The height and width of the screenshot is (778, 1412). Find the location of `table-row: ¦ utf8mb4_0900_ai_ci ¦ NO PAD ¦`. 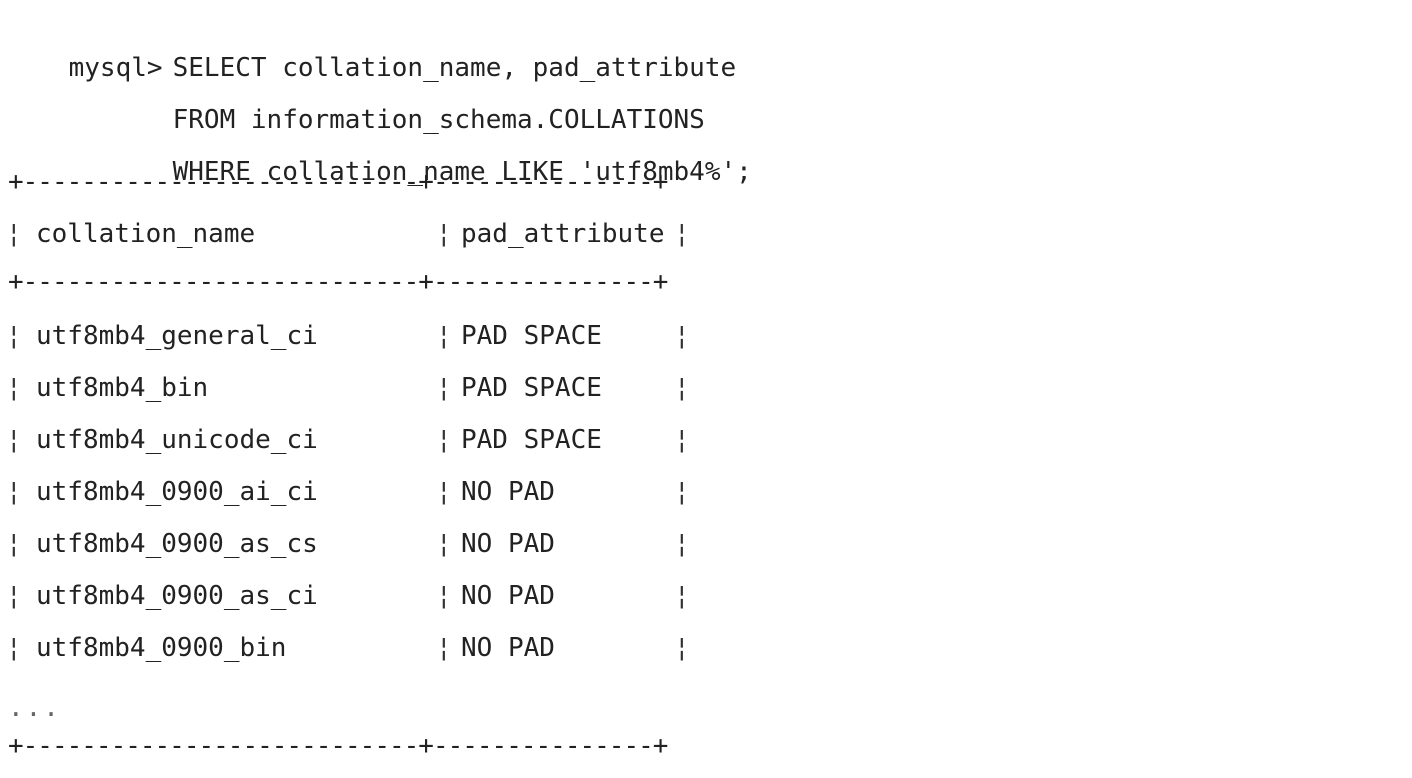

table-row: ¦ utf8mb4_0900_ai_ci ¦ NO PAD ¦ is located at coordinates (348, 492).